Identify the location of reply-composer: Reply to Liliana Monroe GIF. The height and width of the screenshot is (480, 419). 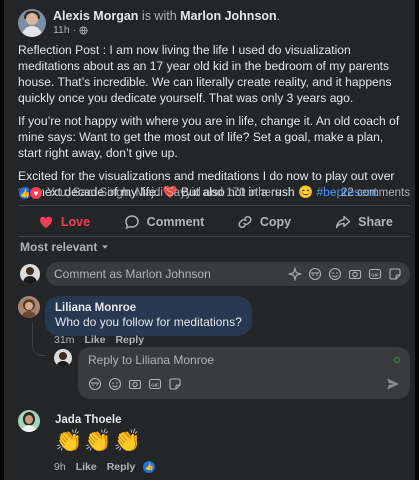
(232, 373).